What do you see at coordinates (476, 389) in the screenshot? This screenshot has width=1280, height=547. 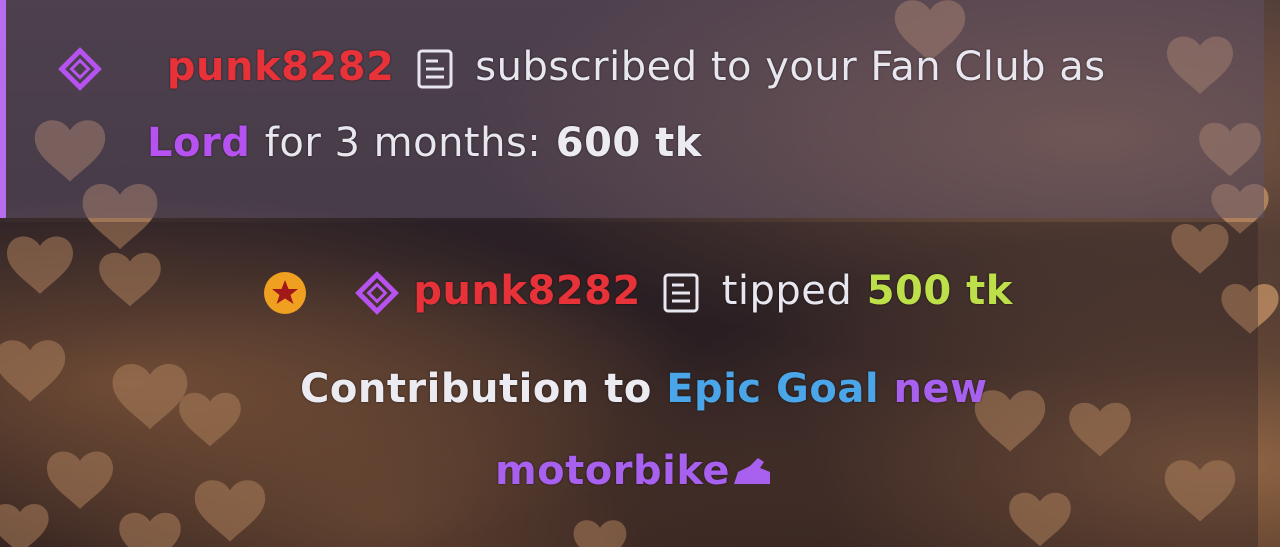 I see `contribution-prefix: Contribution to` at bounding box center [476, 389].